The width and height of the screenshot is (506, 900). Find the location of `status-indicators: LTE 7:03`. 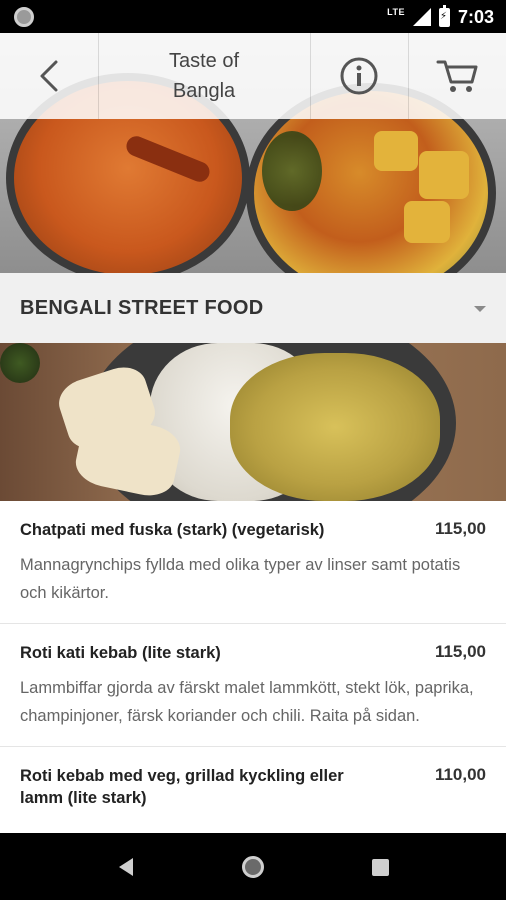

status-indicators: LTE 7:03 is located at coordinates (440, 16).